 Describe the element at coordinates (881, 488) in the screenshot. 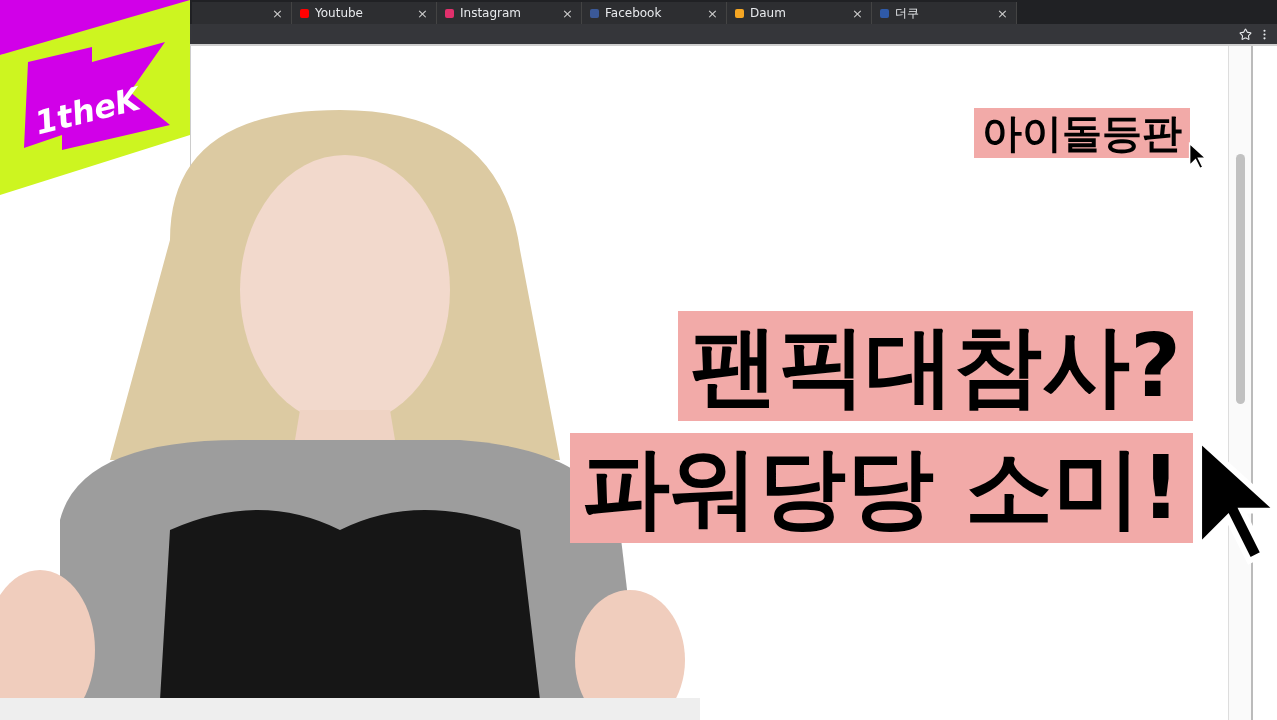

I see `caption-text: 파워당당 소미!` at that location.